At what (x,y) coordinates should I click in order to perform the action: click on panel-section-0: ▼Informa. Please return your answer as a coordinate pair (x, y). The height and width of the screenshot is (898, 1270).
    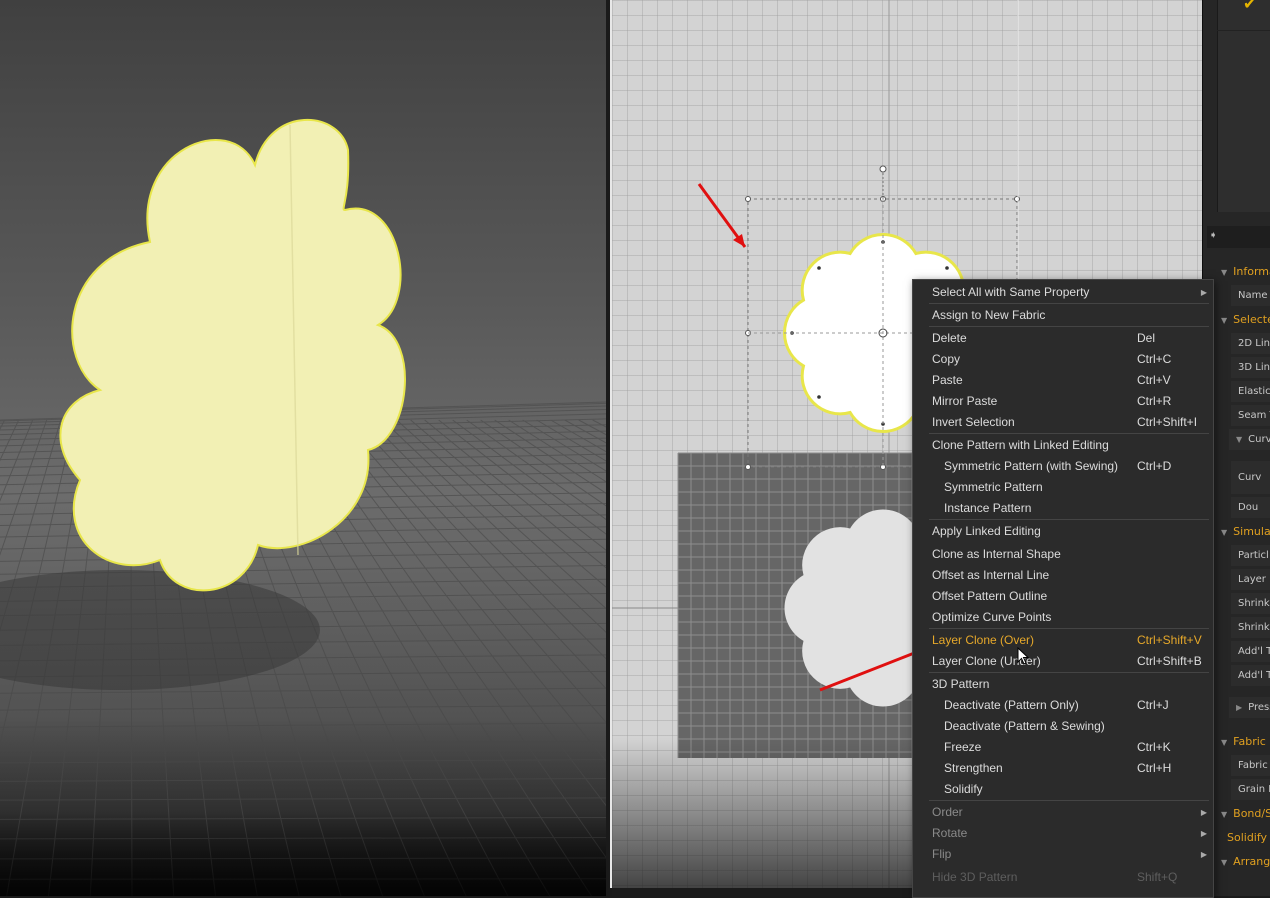
    Looking at the image, I should click on (1245, 272).